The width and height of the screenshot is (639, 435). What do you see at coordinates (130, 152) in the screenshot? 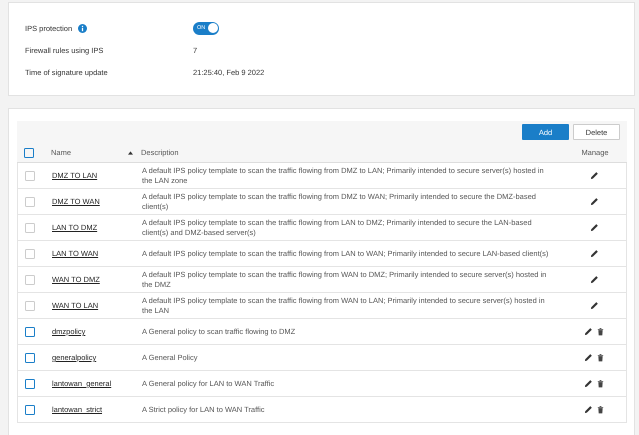
I see `sort-icon` at bounding box center [130, 152].